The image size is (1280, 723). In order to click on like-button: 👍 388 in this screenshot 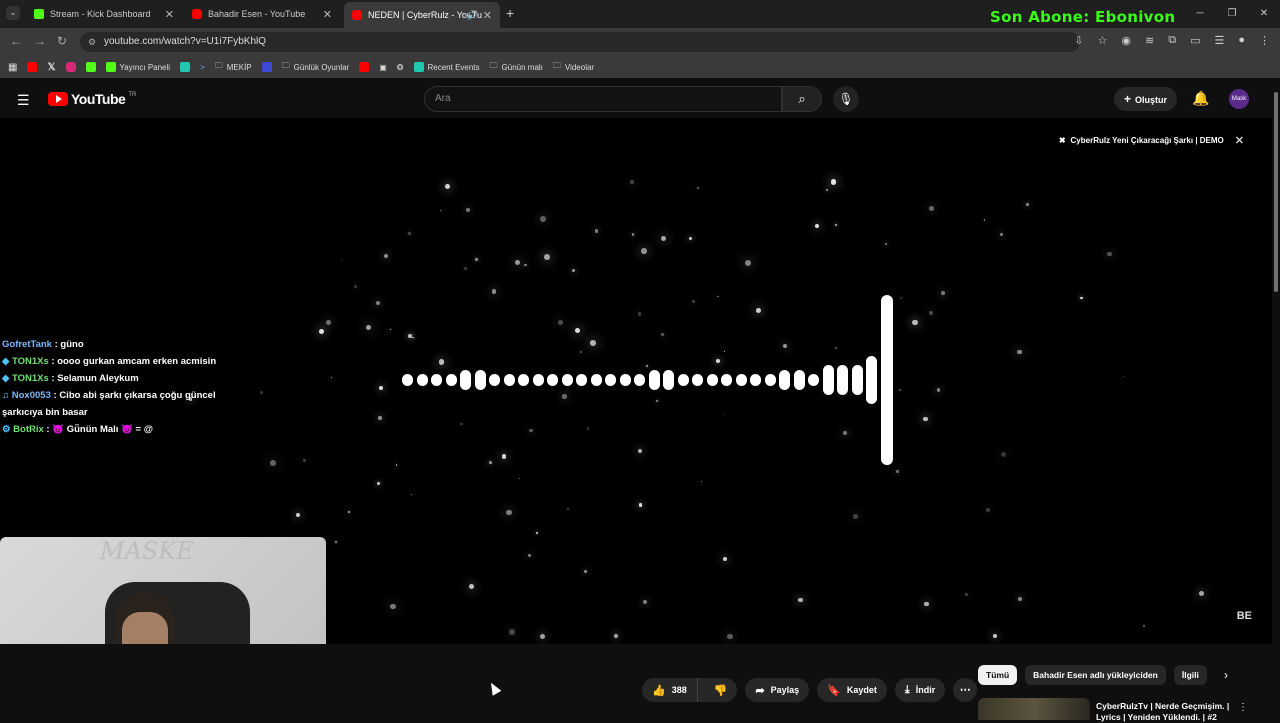, I will do `click(670, 690)`.